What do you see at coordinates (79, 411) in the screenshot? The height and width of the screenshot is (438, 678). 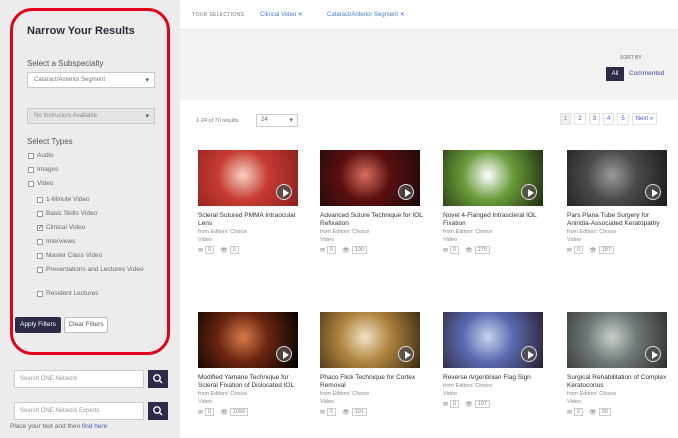 I see `search-experts-input: Search ONE Network Experts` at bounding box center [79, 411].